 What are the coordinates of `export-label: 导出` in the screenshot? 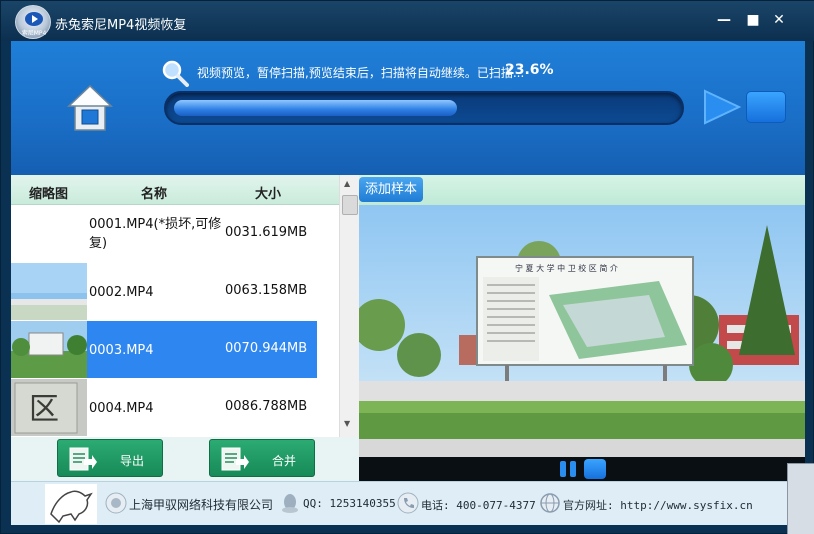 It's located at (132, 461).